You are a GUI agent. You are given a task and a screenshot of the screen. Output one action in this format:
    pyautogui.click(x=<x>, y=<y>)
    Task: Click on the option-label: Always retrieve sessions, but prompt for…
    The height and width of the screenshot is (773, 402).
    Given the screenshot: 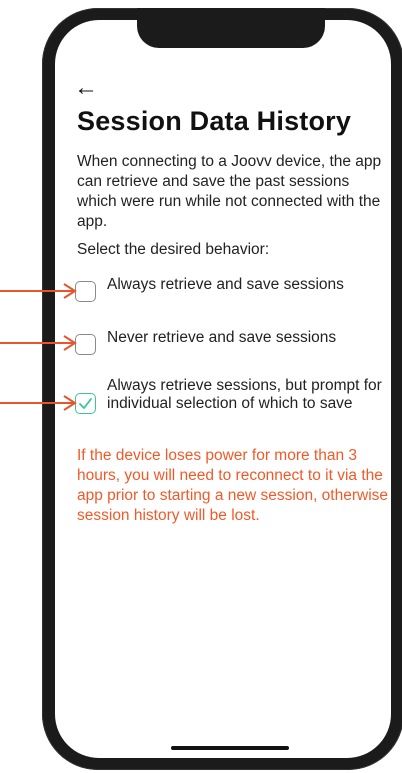 What is the action you would take?
    pyautogui.click(x=244, y=394)
    